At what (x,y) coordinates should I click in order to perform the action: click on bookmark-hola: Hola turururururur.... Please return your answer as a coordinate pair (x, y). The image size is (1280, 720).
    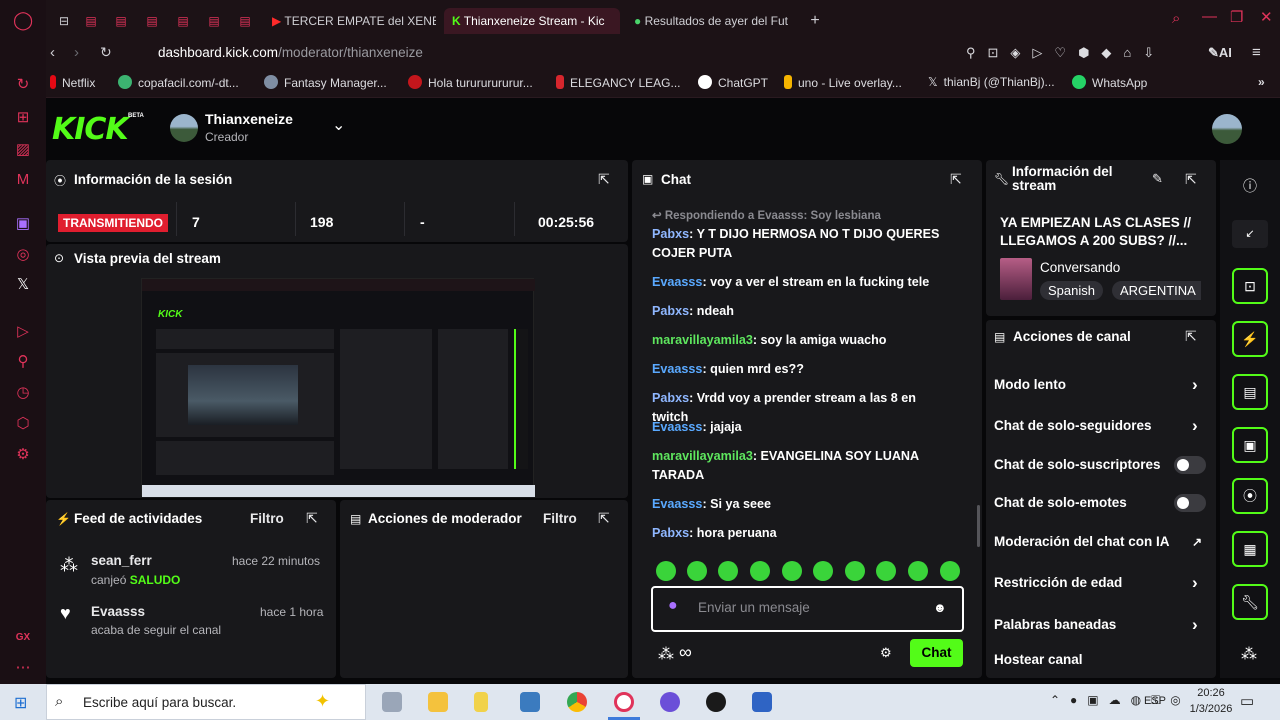
    Looking at the image, I should click on (470, 82).